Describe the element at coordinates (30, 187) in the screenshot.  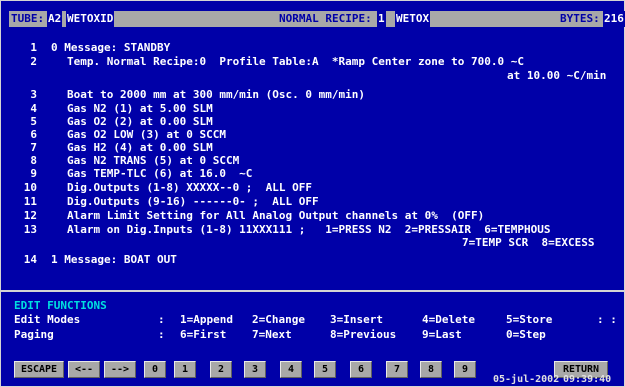
I see `step-number: 10` at that location.